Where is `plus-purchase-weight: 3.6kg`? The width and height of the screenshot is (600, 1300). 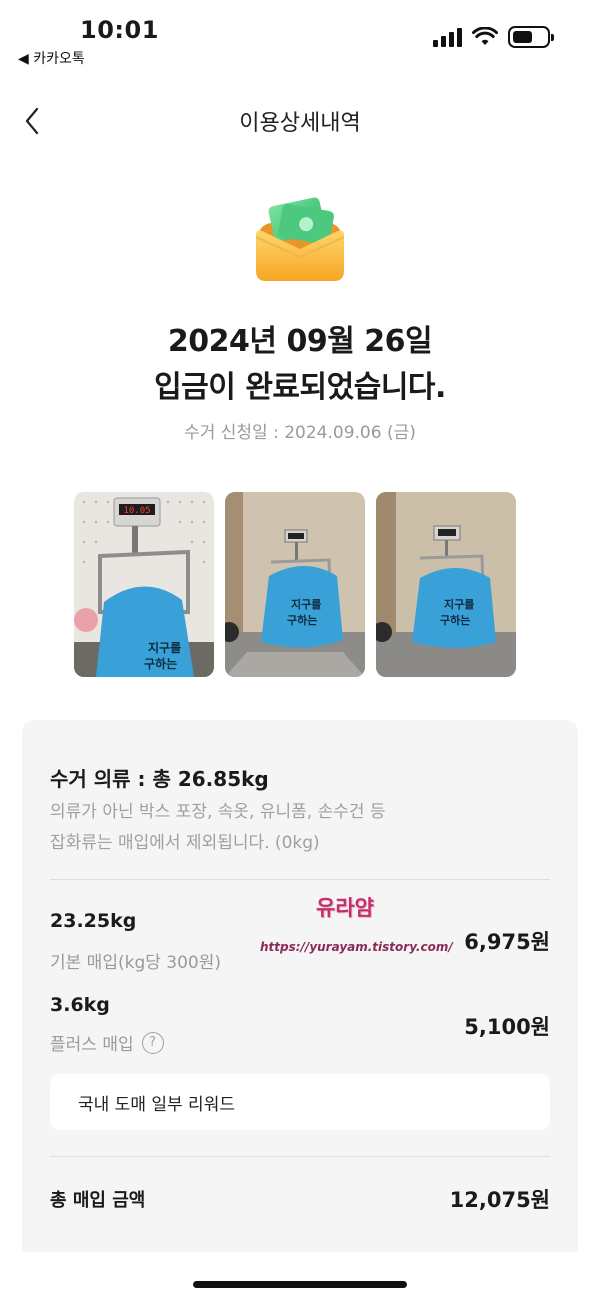 plus-purchase-weight: 3.6kg is located at coordinates (80, 1005).